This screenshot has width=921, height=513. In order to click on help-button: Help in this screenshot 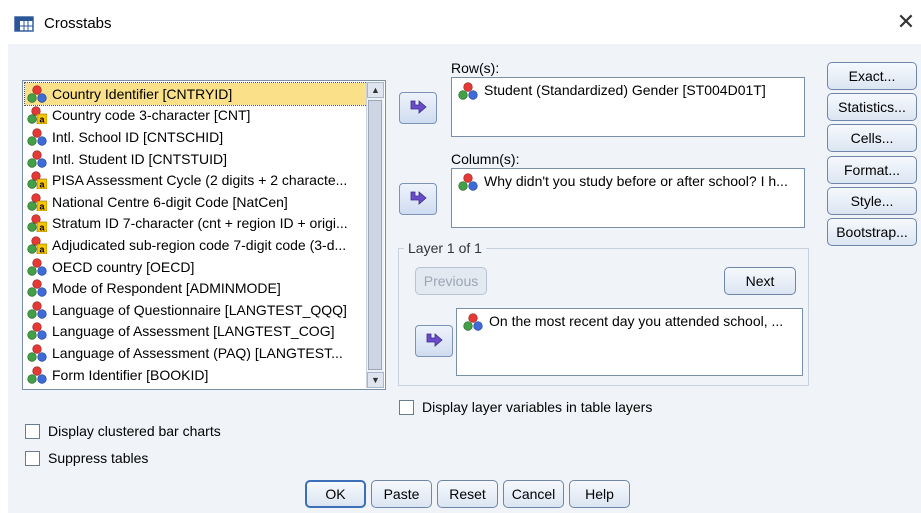, I will do `click(599, 494)`.